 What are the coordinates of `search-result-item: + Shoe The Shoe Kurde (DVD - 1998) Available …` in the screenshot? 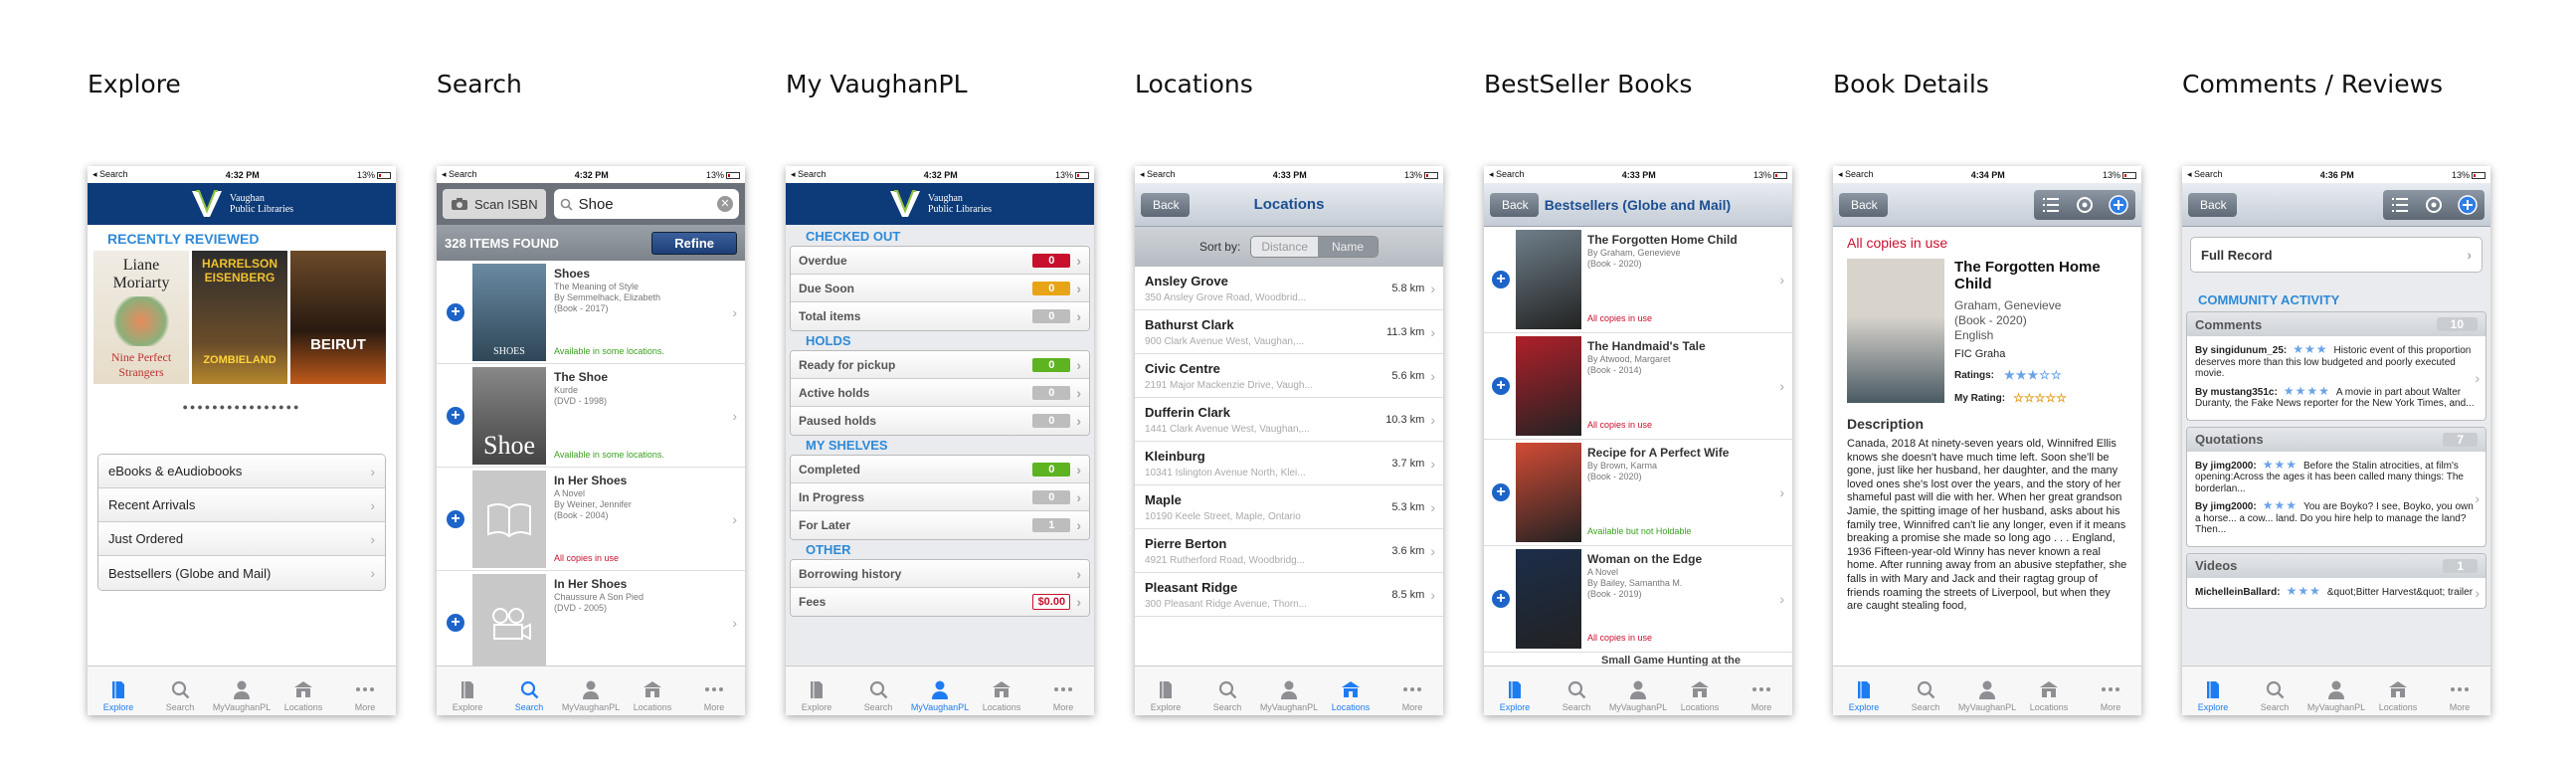 It's located at (591, 416).